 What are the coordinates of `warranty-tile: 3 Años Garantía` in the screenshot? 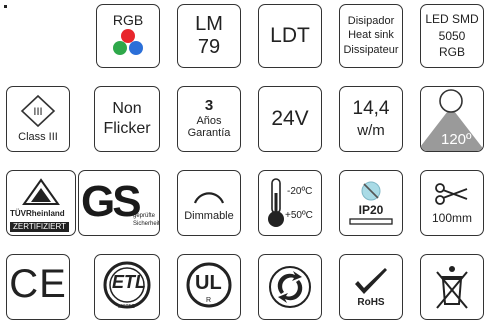 It's located at (209, 119).